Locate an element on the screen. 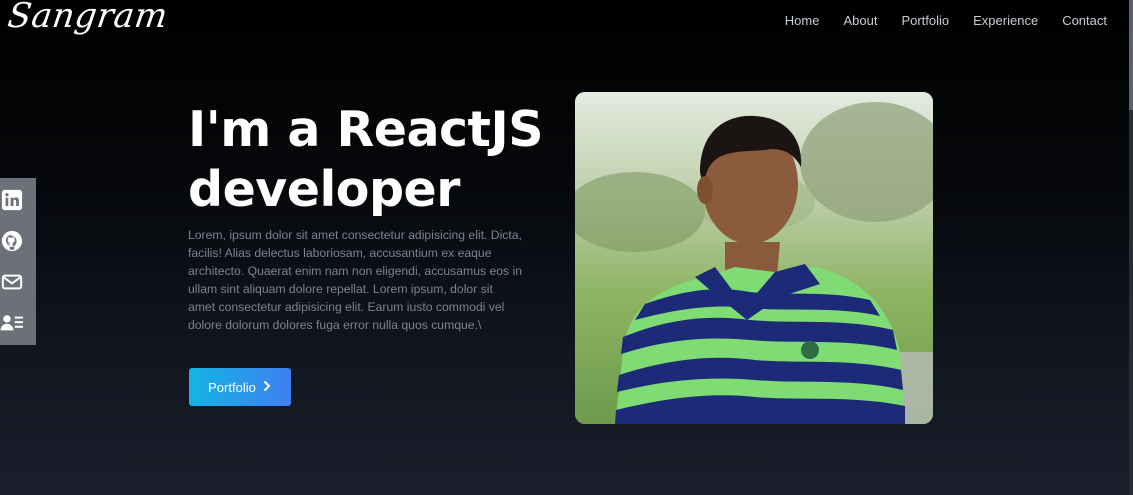 This screenshot has height=495, width=1133. hero-headline-line2: developer is located at coordinates (324, 189).